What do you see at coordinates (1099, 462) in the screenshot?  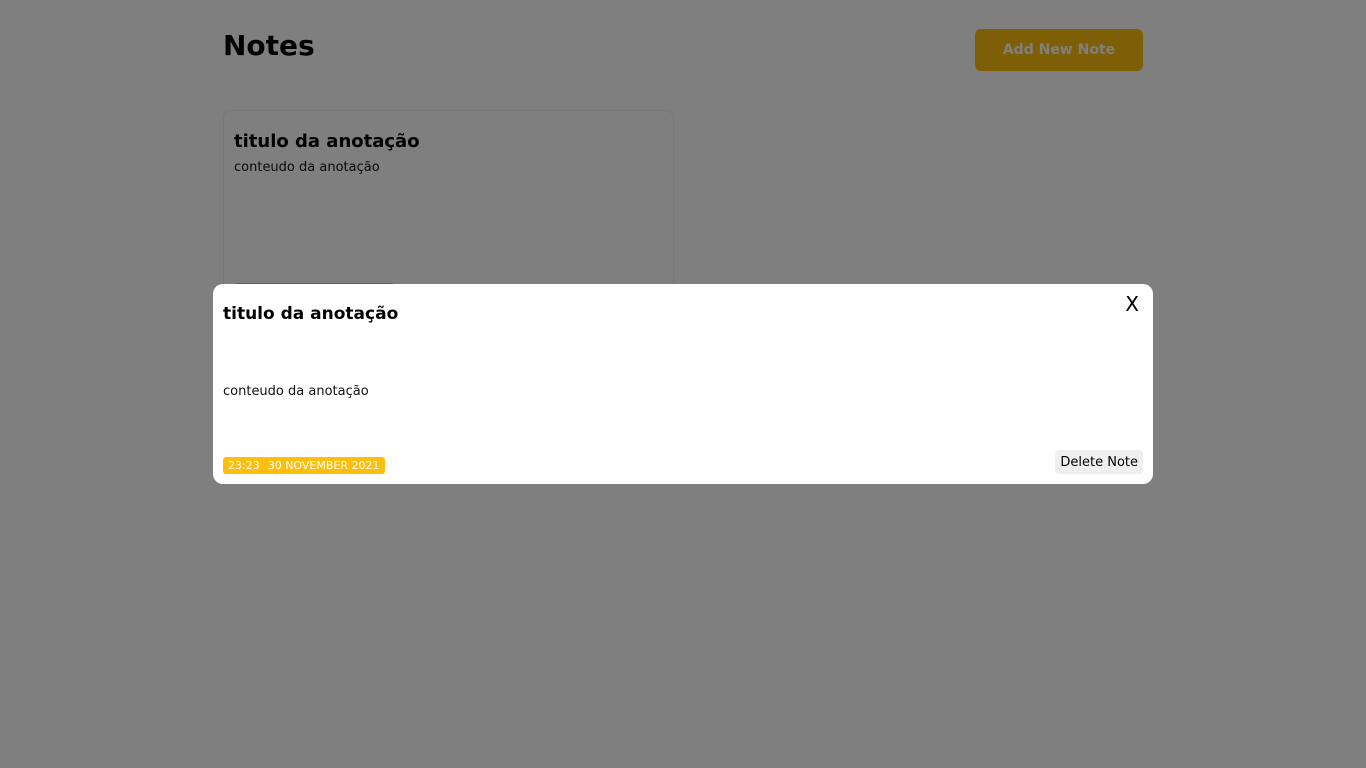 I see `delete-note-button: Delete Note` at bounding box center [1099, 462].